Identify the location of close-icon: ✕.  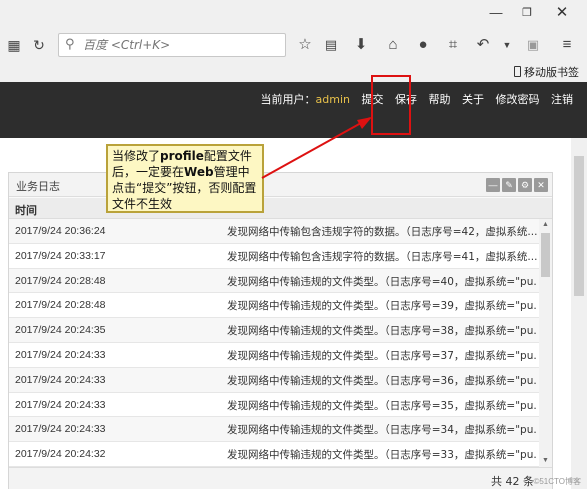
(562, 13).